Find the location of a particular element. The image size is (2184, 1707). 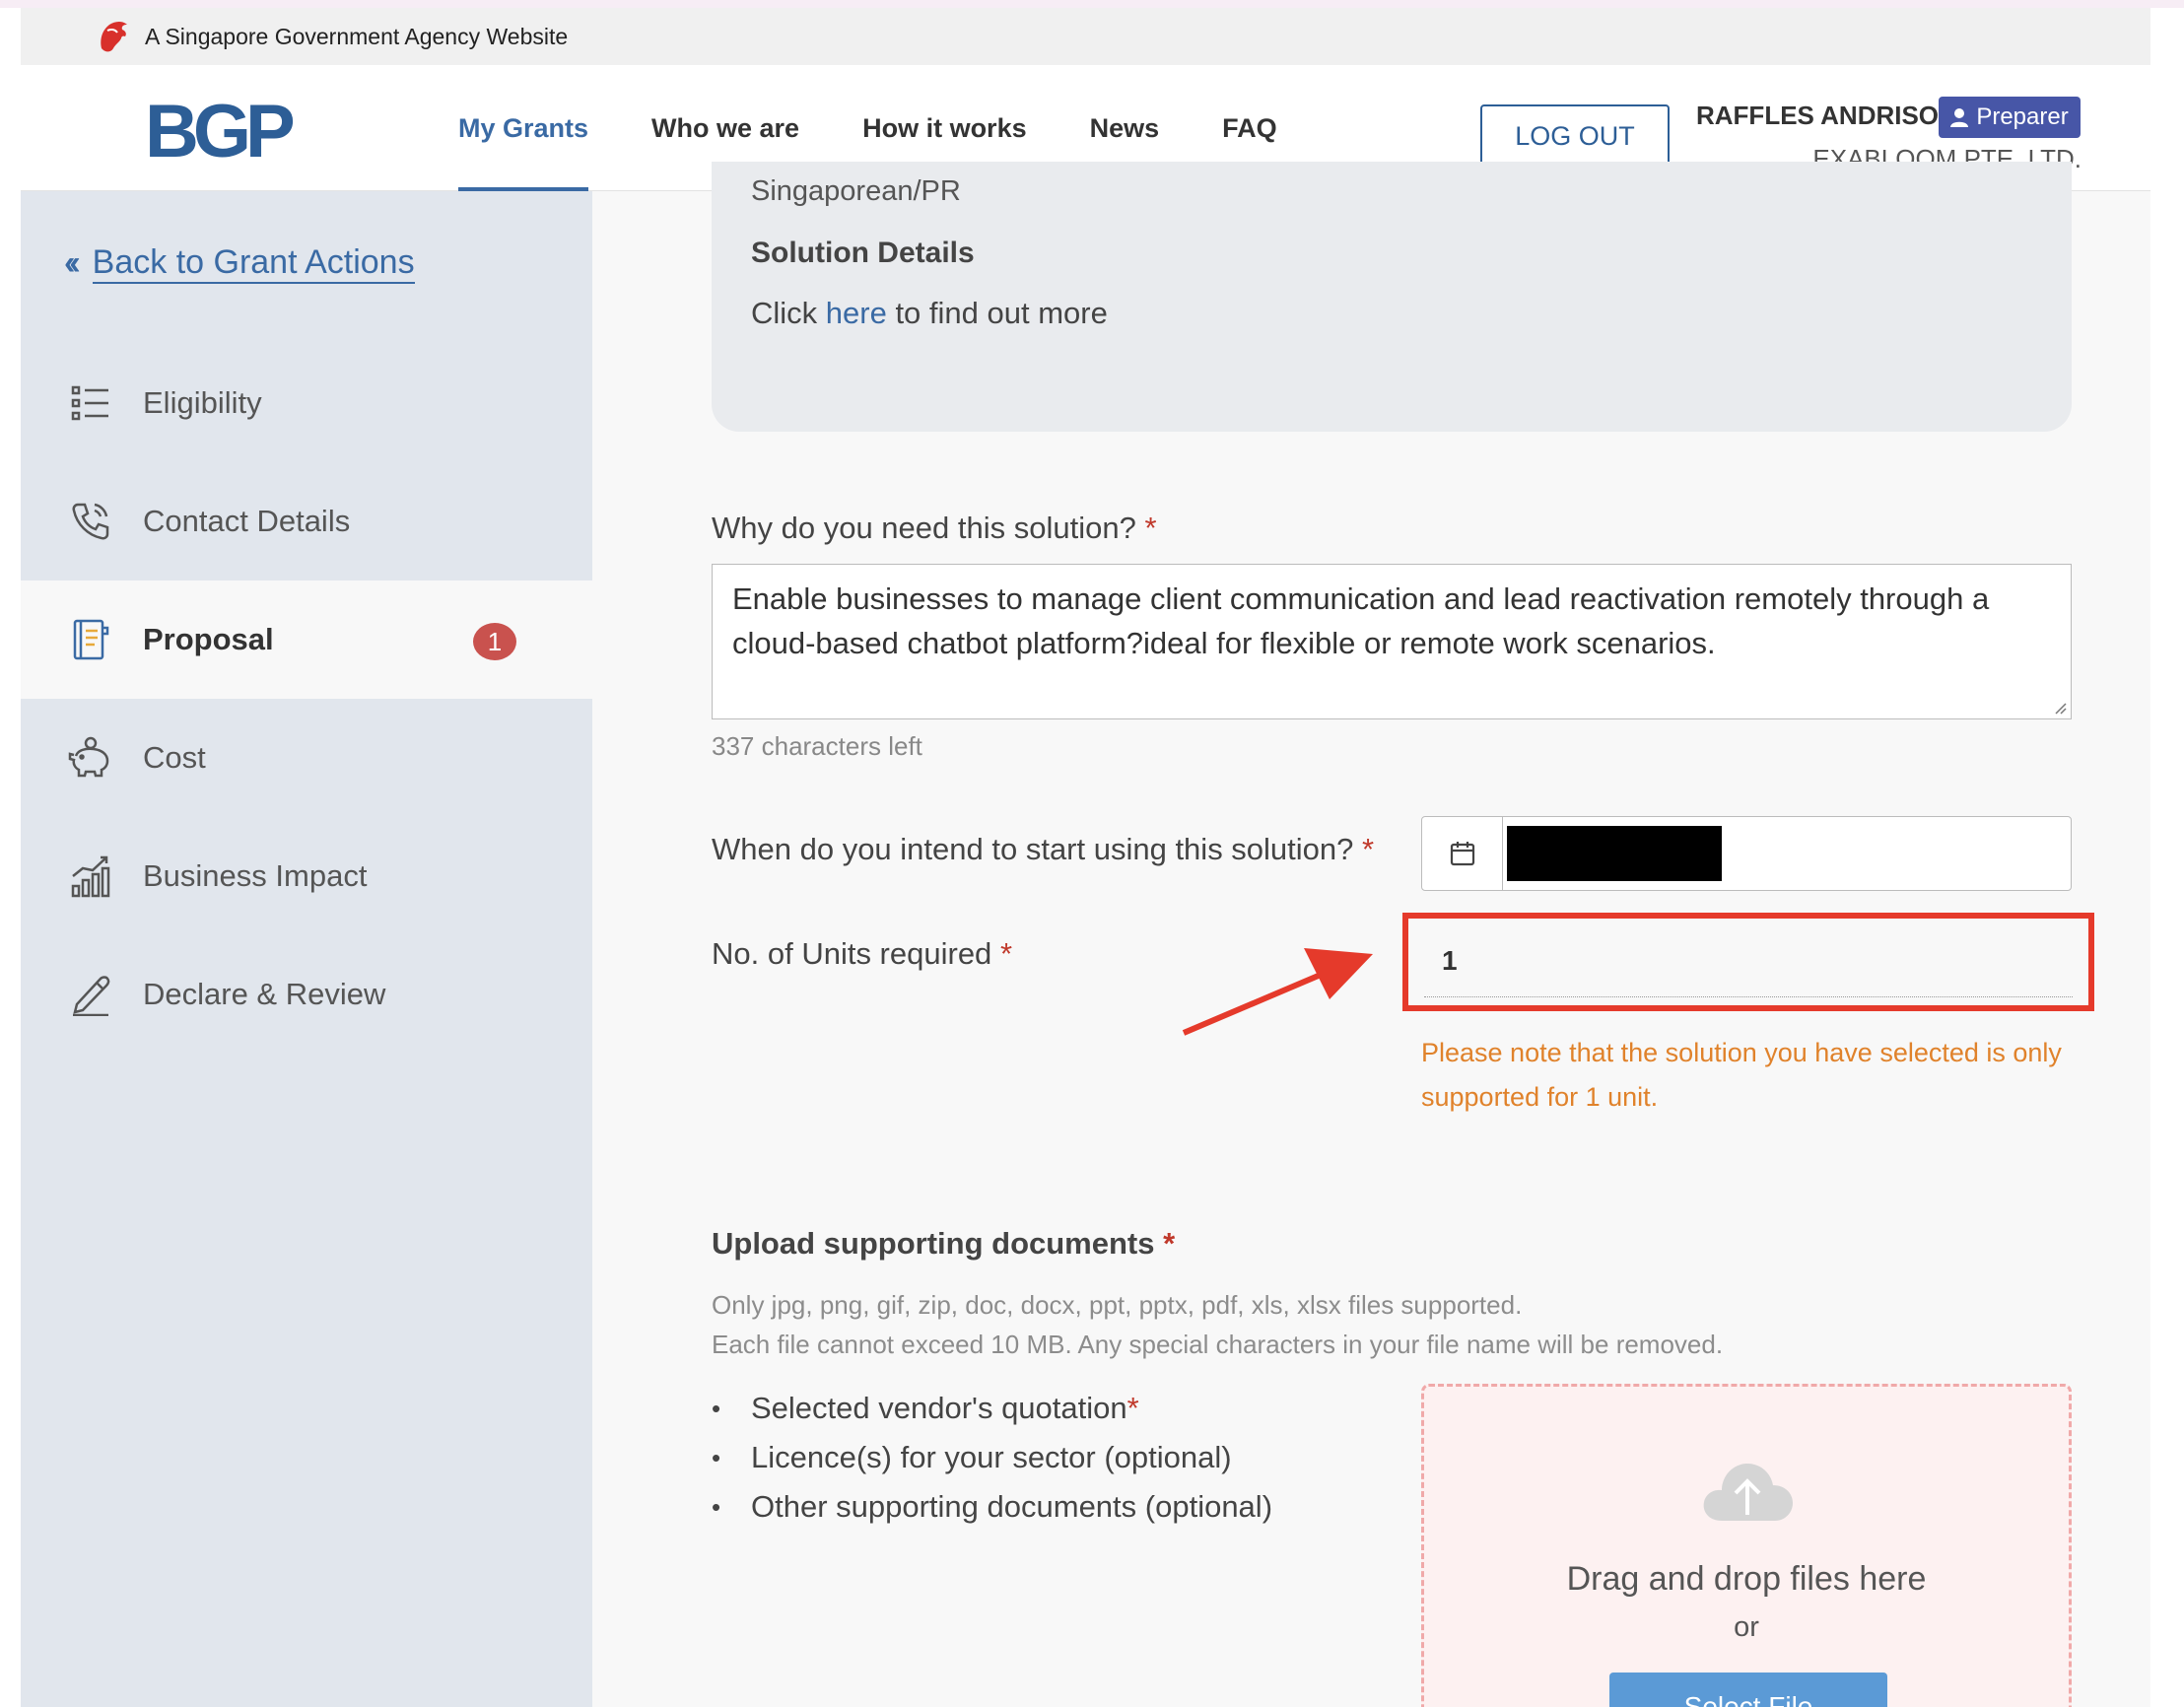

sidebar-item-contact-details: Contact Details is located at coordinates (306, 521).